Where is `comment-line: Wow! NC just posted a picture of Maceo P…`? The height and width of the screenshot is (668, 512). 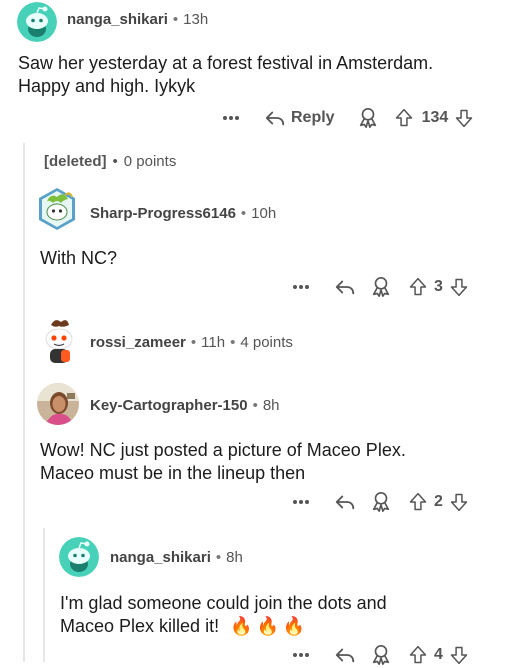
comment-line: Wow! NC just posted a picture of Maceo P… is located at coordinates (223, 450).